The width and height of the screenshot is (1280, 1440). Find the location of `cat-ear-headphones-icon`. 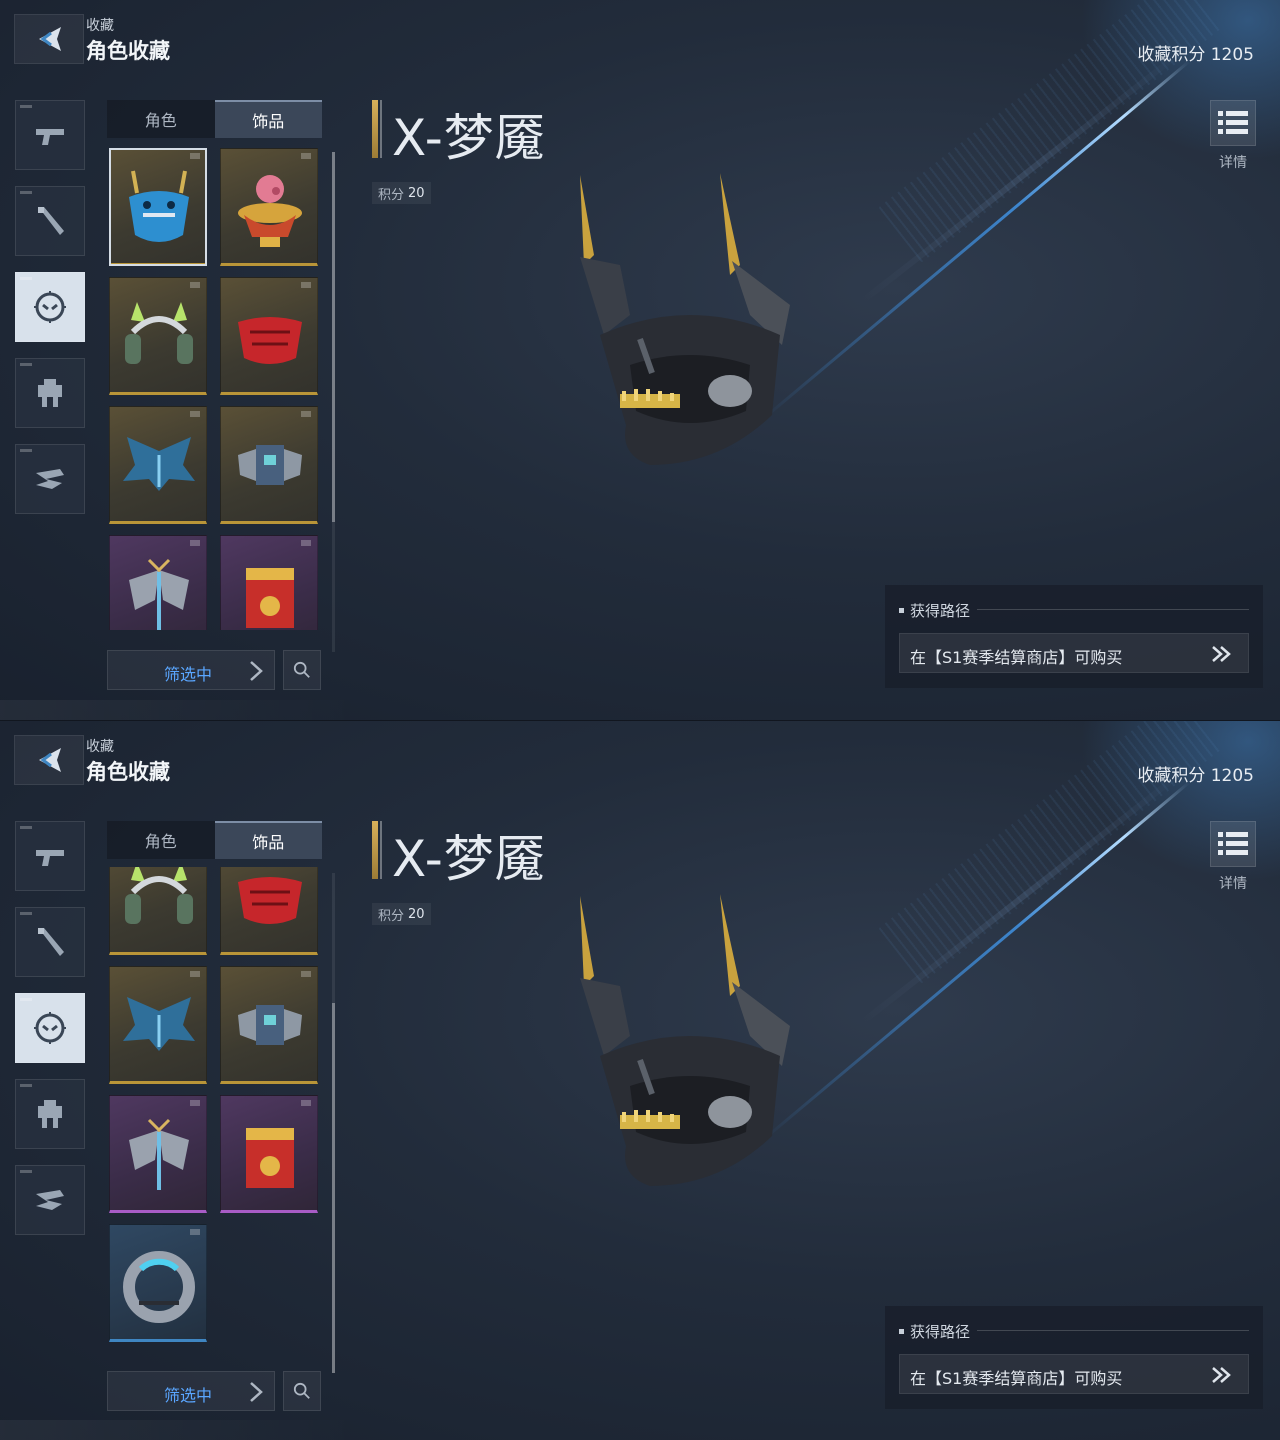

cat-ear-headphones-icon is located at coordinates (159, 333).